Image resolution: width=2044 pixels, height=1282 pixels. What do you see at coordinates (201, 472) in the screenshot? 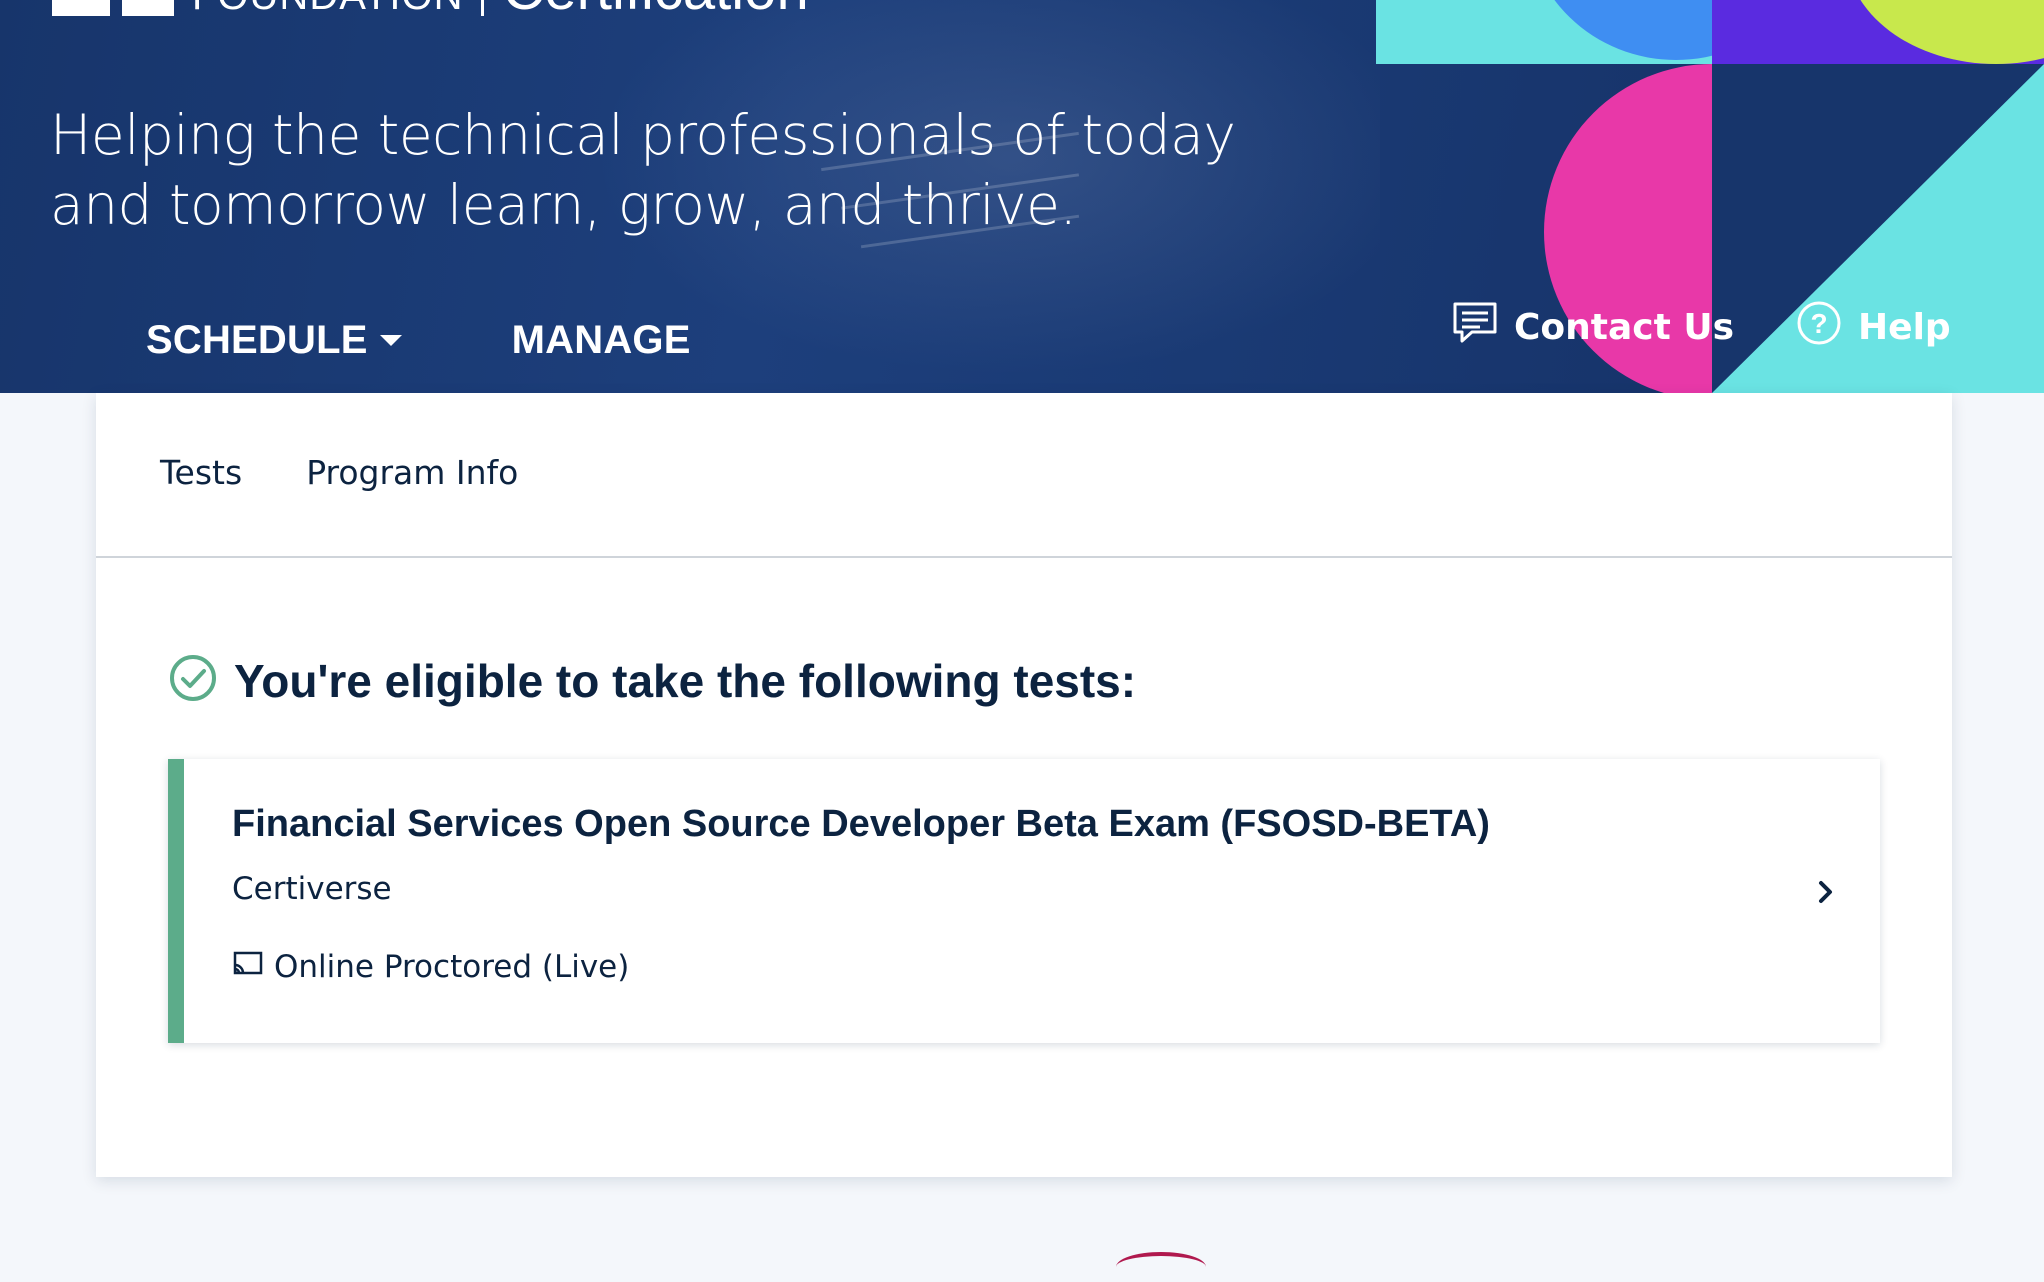
I see `tab-tests: Tests` at bounding box center [201, 472].